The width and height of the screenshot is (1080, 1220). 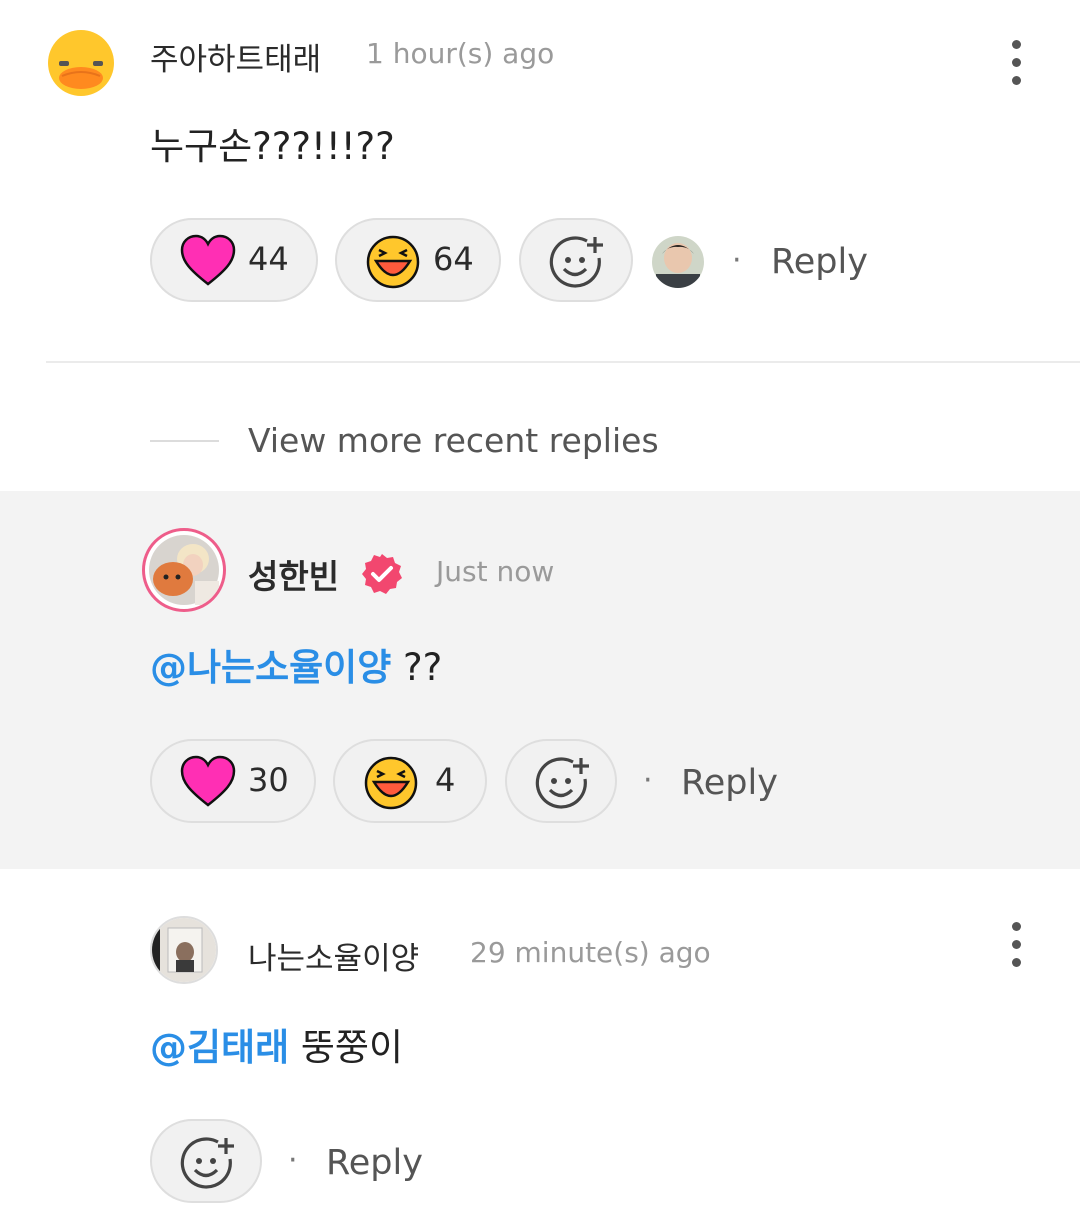 What do you see at coordinates (453, 259) in the screenshot?
I see `reaction-count: 64` at bounding box center [453, 259].